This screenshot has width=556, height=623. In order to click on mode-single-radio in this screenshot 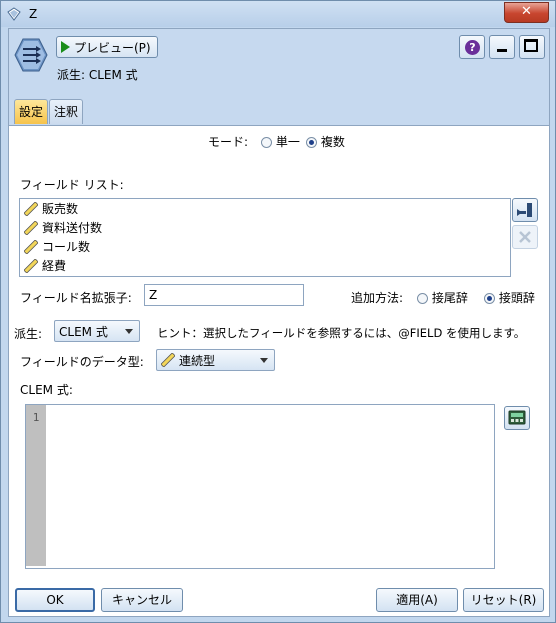, I will do `click(266, 142)`.